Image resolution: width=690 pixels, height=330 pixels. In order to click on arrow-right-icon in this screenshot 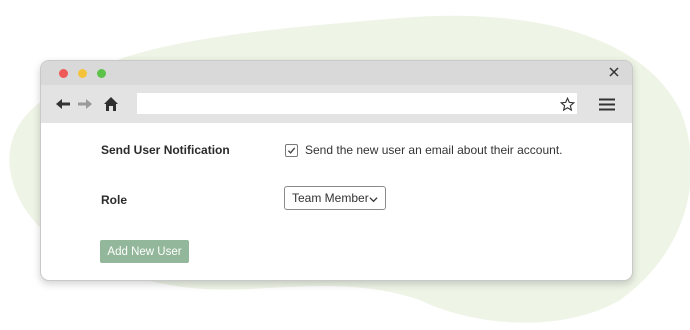, I will do `click(85, 104)`.